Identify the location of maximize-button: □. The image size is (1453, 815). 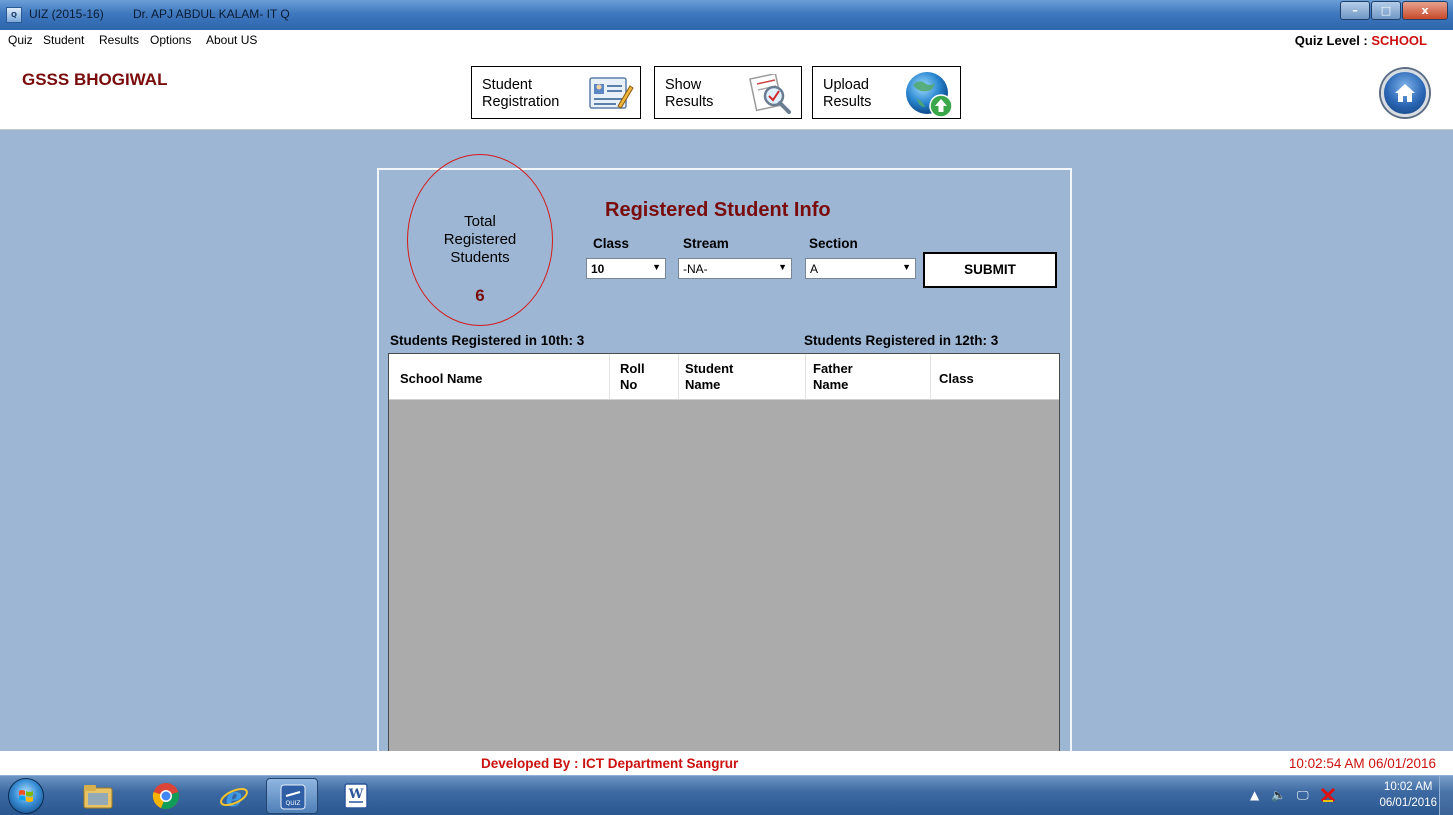
(1386, 10).